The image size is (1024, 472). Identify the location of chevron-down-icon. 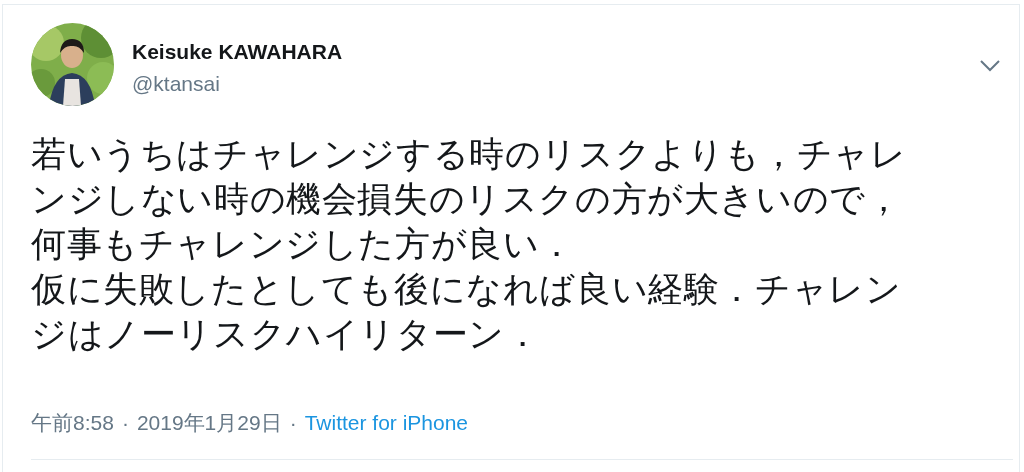
(990, 66).